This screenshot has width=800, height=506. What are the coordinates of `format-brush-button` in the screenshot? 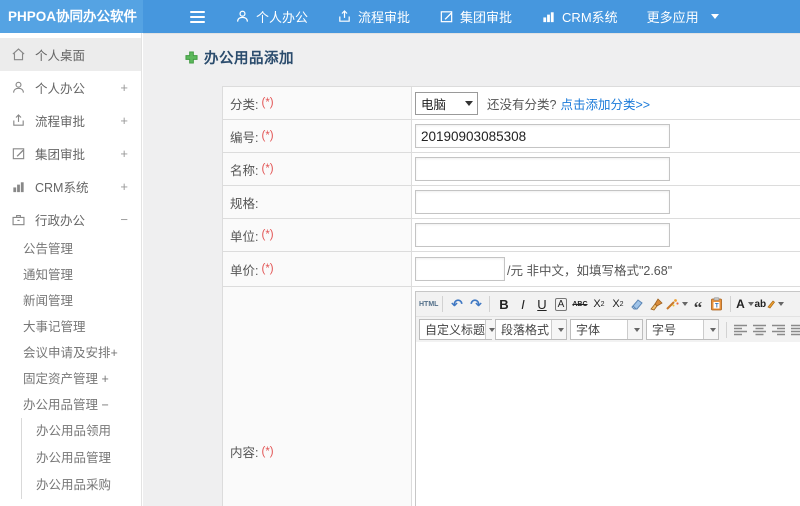 It's located at (655, 304).